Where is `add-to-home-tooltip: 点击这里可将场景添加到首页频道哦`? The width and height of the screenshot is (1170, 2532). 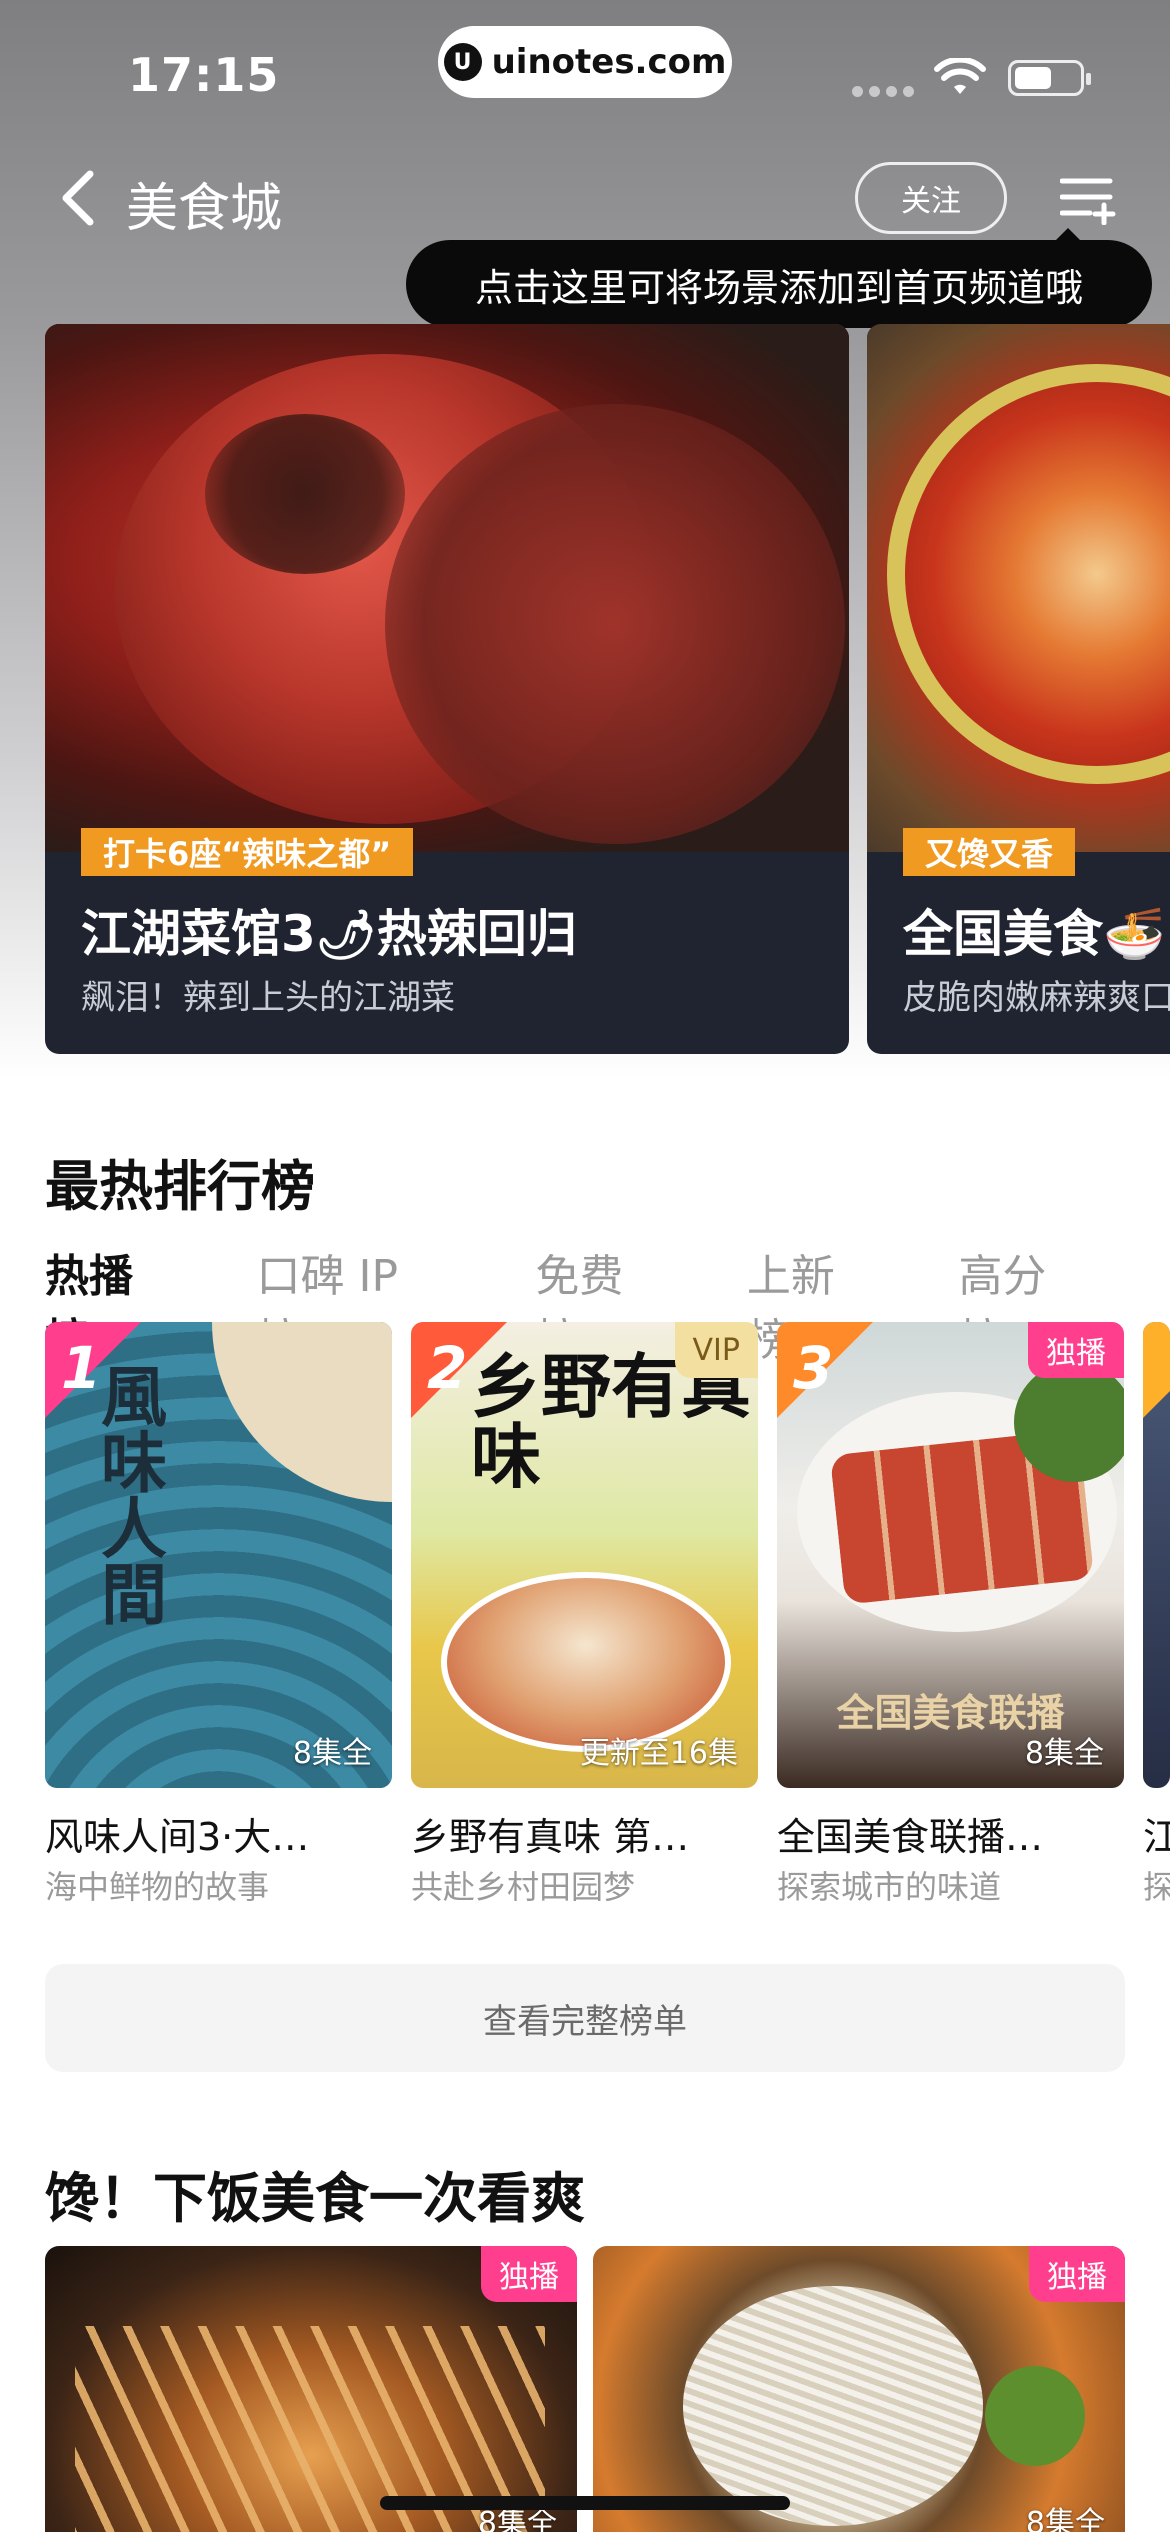 add-to-home-tooltip: 点击这里可将场景添加到首页频道哦 is located at coordinates (779, 278).